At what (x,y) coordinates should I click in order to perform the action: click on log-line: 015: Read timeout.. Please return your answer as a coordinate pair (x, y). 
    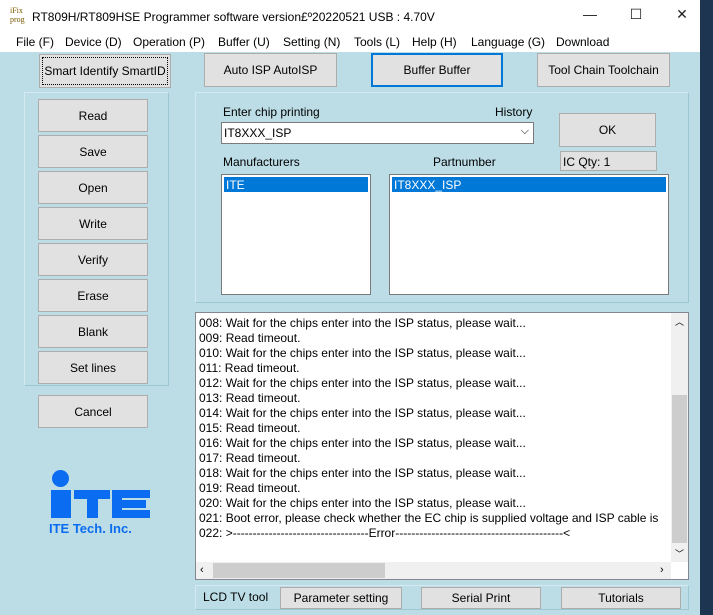
    Looking at the image, I should click on (250, 428).